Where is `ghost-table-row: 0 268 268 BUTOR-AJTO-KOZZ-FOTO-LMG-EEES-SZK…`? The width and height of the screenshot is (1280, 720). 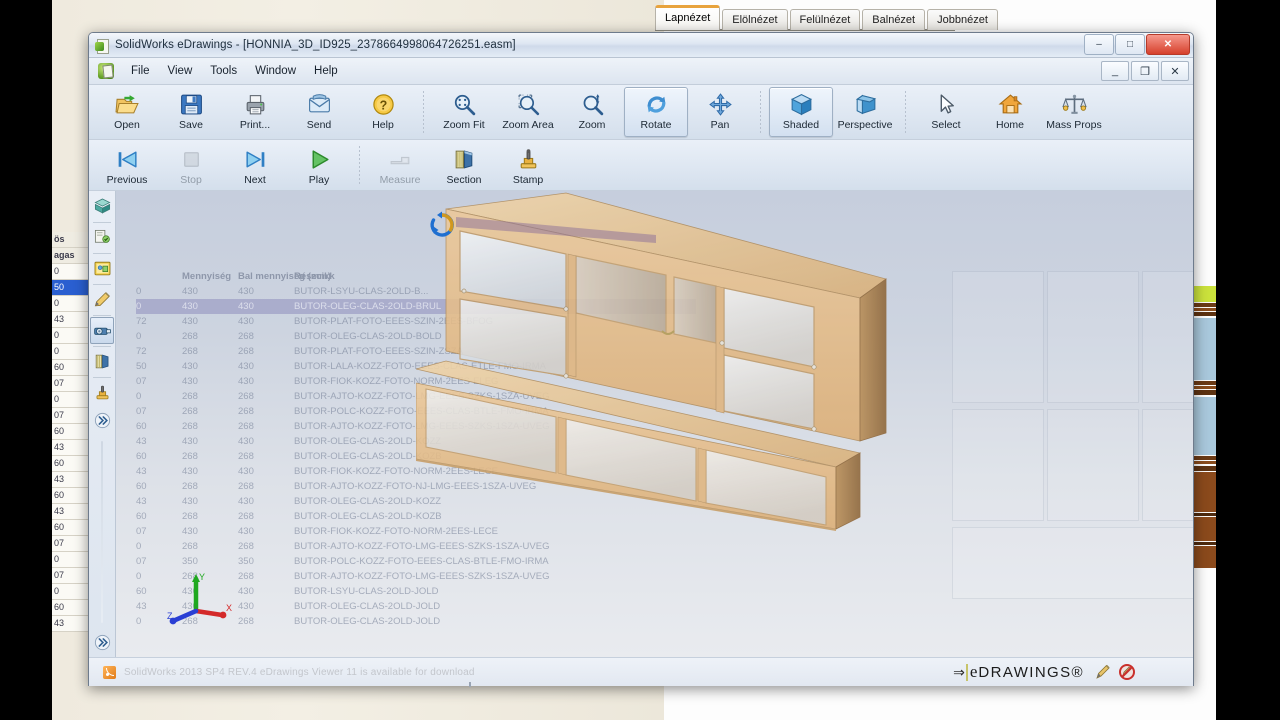
ghost-table-row: 0 268 268 BUTOR-AJTO-KOZZ-FOTO-LMG-EEES-SZK… is located at coordinates (416, 546).